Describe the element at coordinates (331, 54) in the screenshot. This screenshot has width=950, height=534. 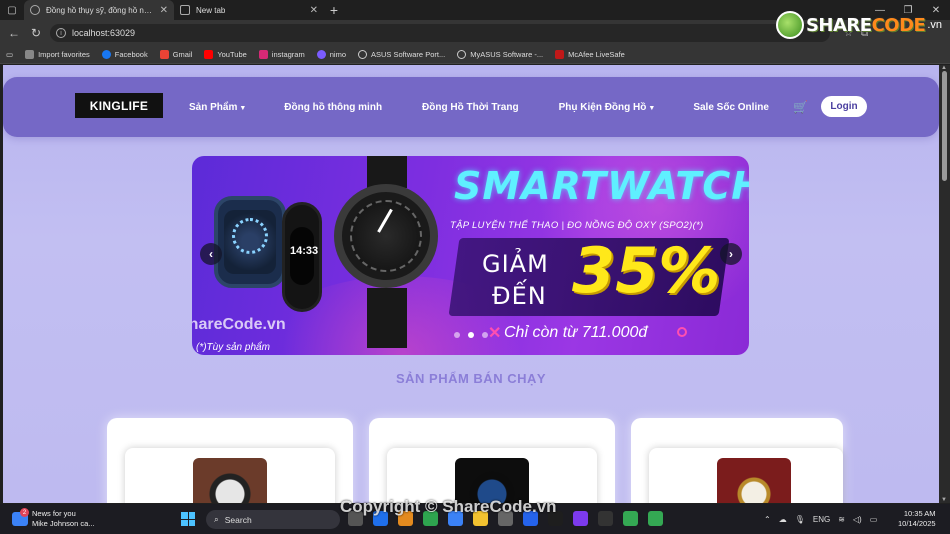
I see `bookmark-nimo: nimo` at that location.